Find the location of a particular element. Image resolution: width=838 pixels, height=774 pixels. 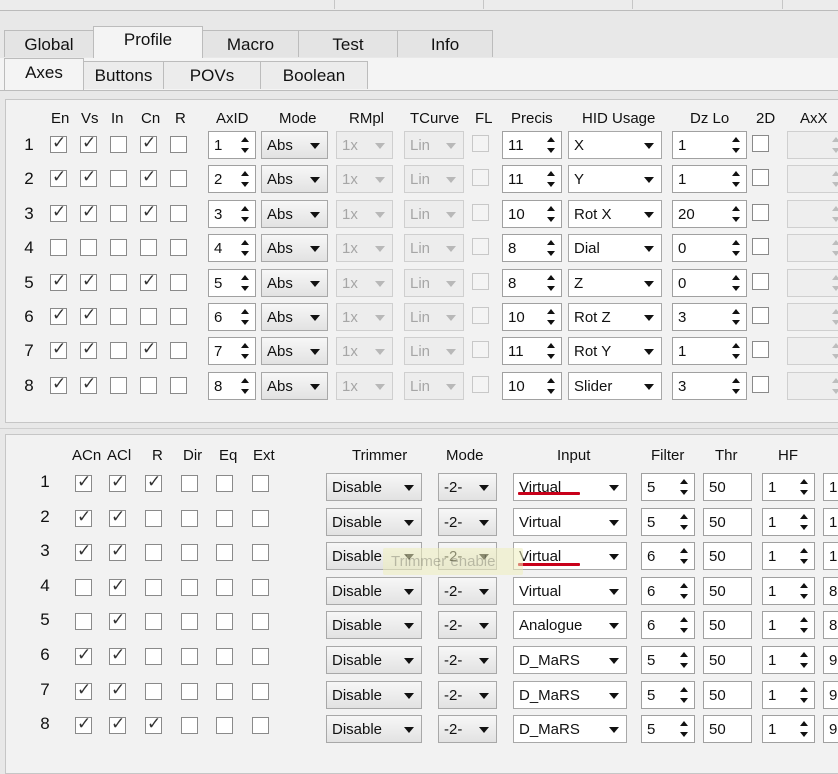

trimmer-dropdown: Disable is located at coordinates (374, 521).